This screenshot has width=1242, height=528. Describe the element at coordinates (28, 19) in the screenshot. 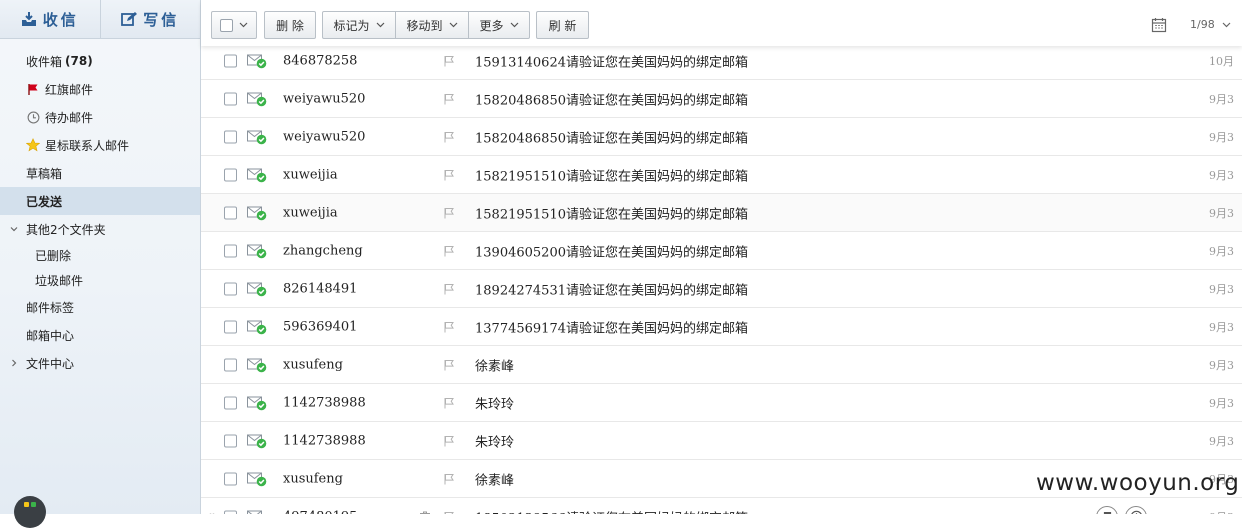

I see `inbox-download-icon` at that location.